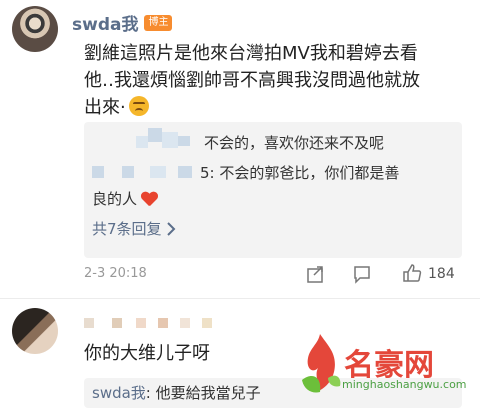 This screenshot has width=480, height=408. I want to click on watermark-url: minghaoshangwu.com, so click(404, 384).